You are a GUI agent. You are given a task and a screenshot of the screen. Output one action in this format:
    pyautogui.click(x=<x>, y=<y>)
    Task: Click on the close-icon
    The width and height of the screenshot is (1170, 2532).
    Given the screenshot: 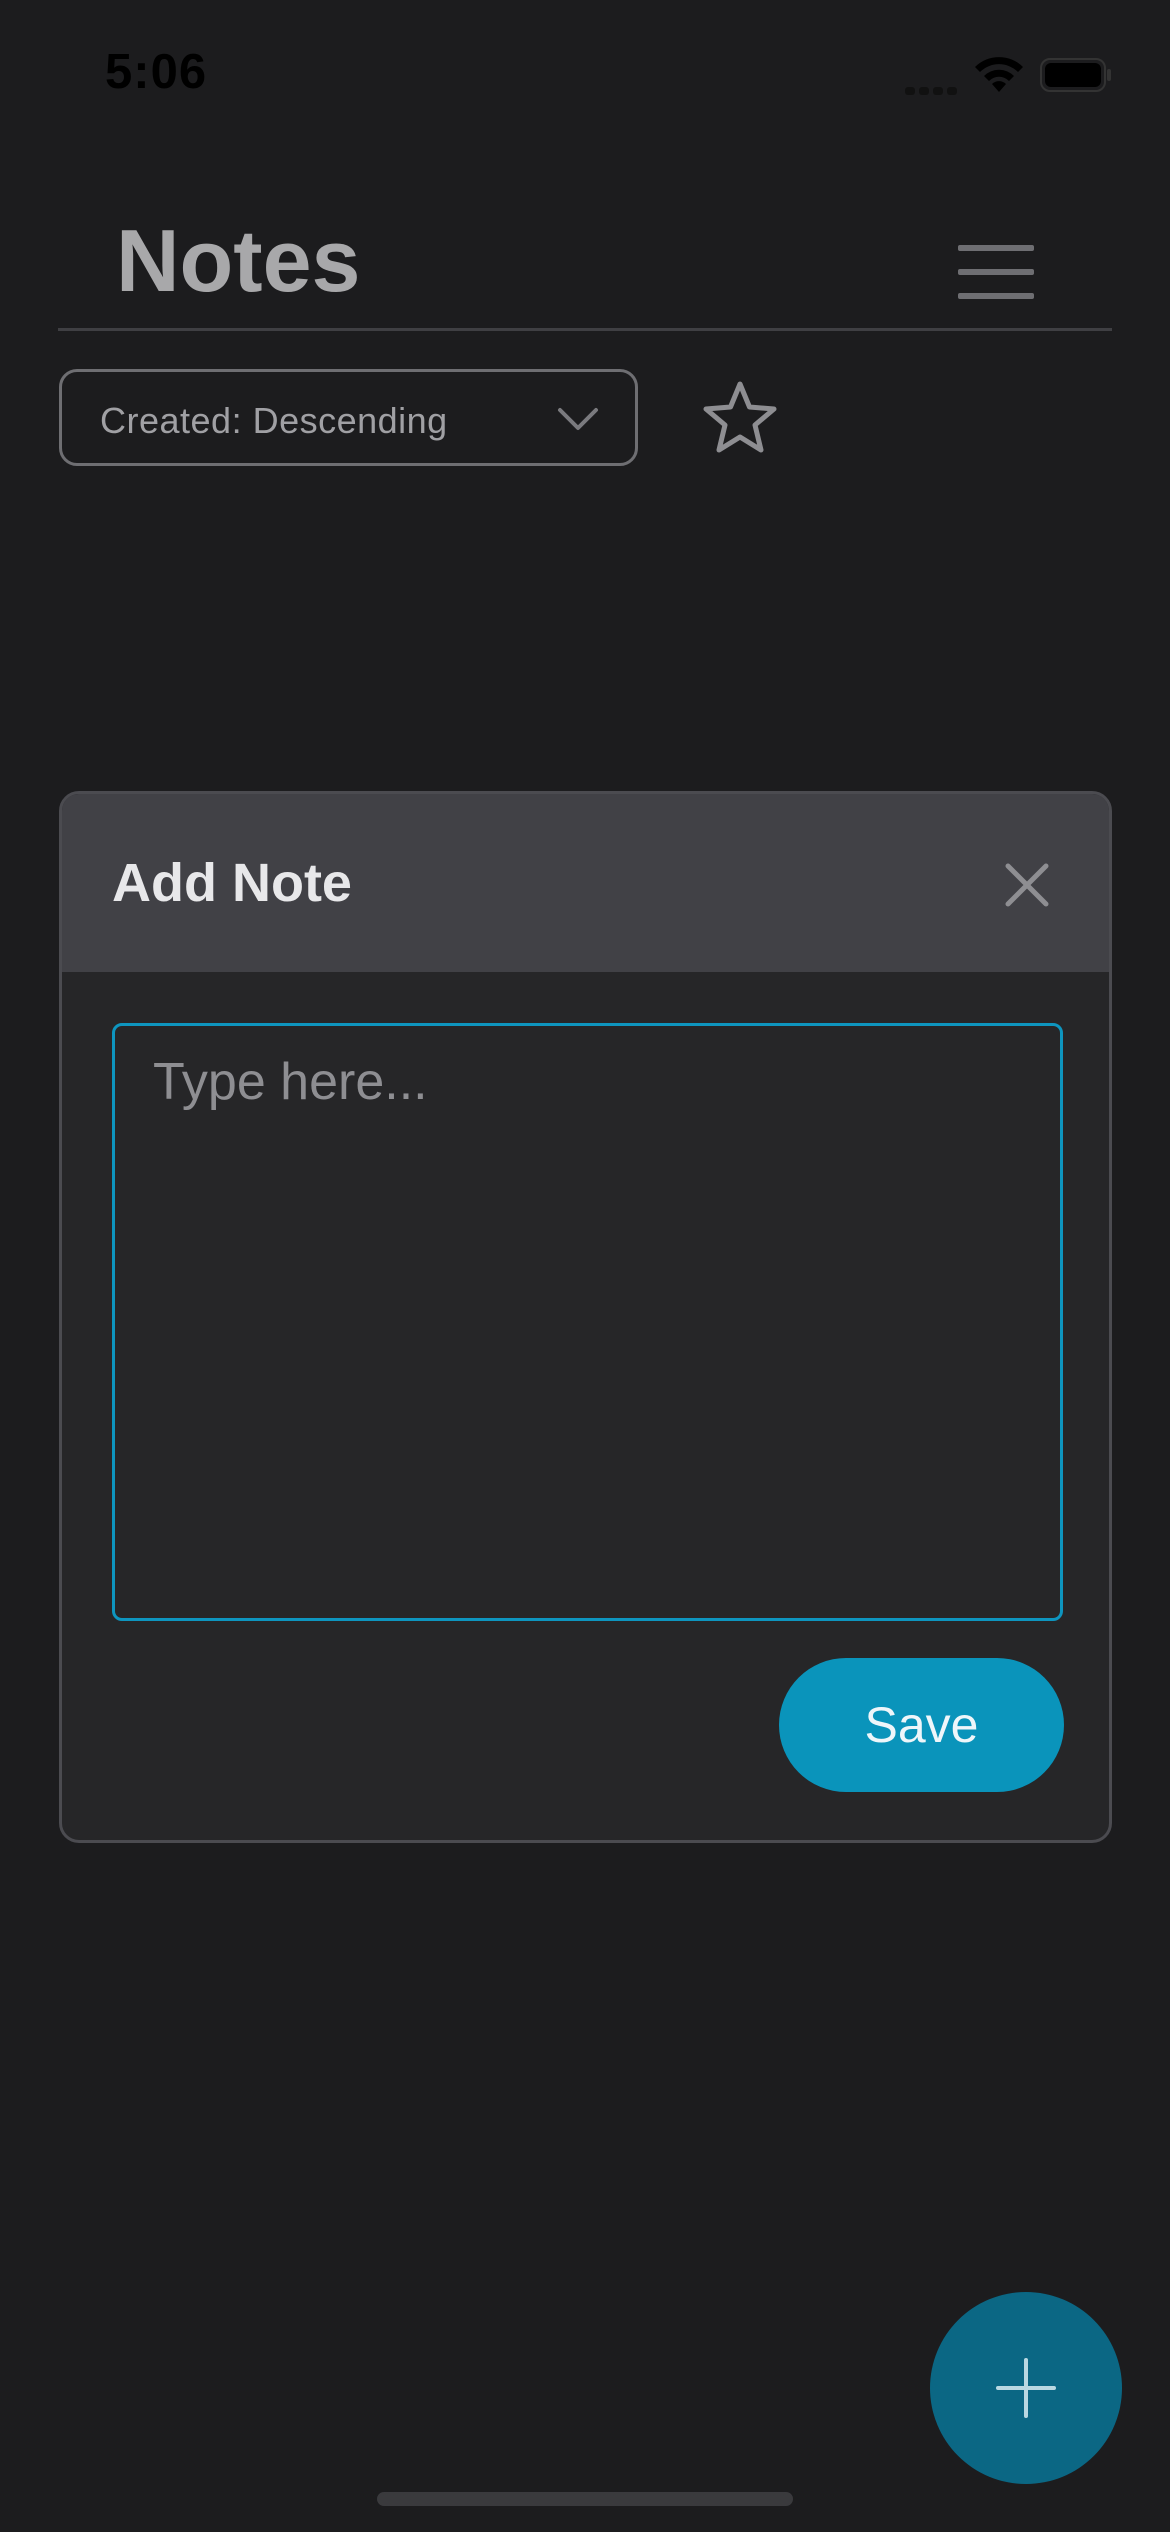 What is the action you would take?
    pyautogui.click(x=1027, y=885)
    